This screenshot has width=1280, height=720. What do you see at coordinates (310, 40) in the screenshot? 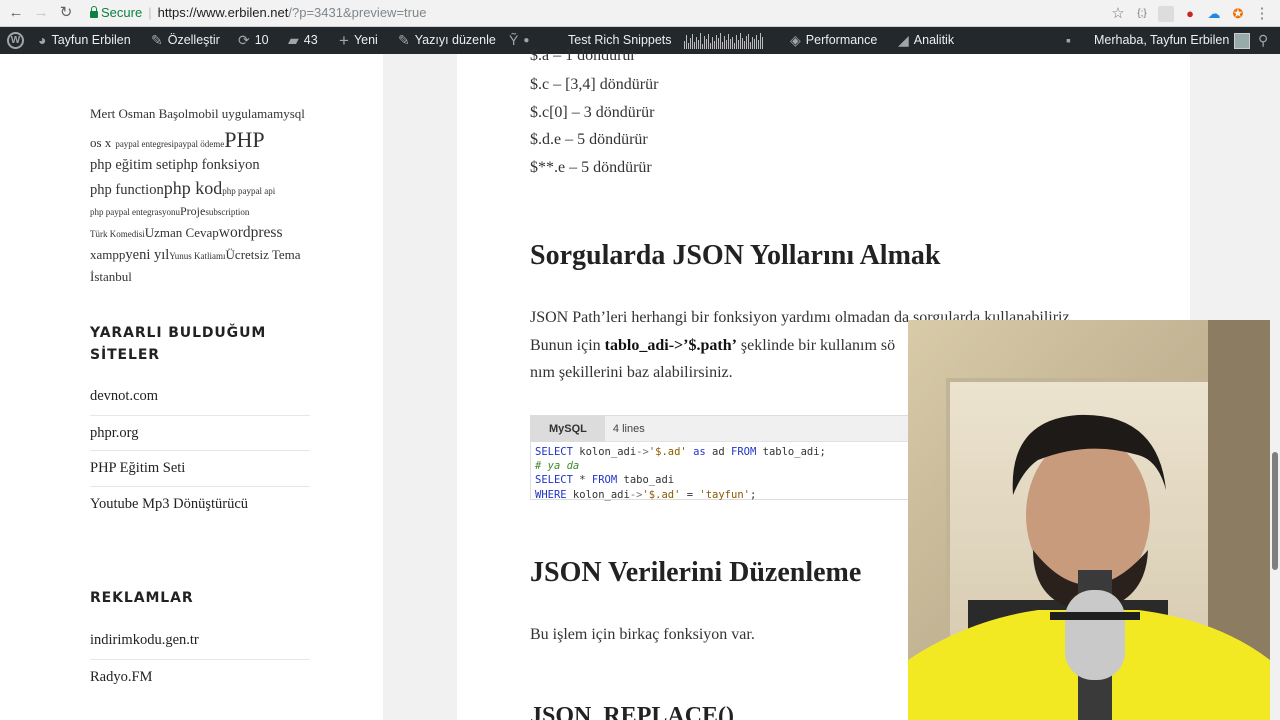
I see `comments-count: 43` at bounding box center [310, 40].